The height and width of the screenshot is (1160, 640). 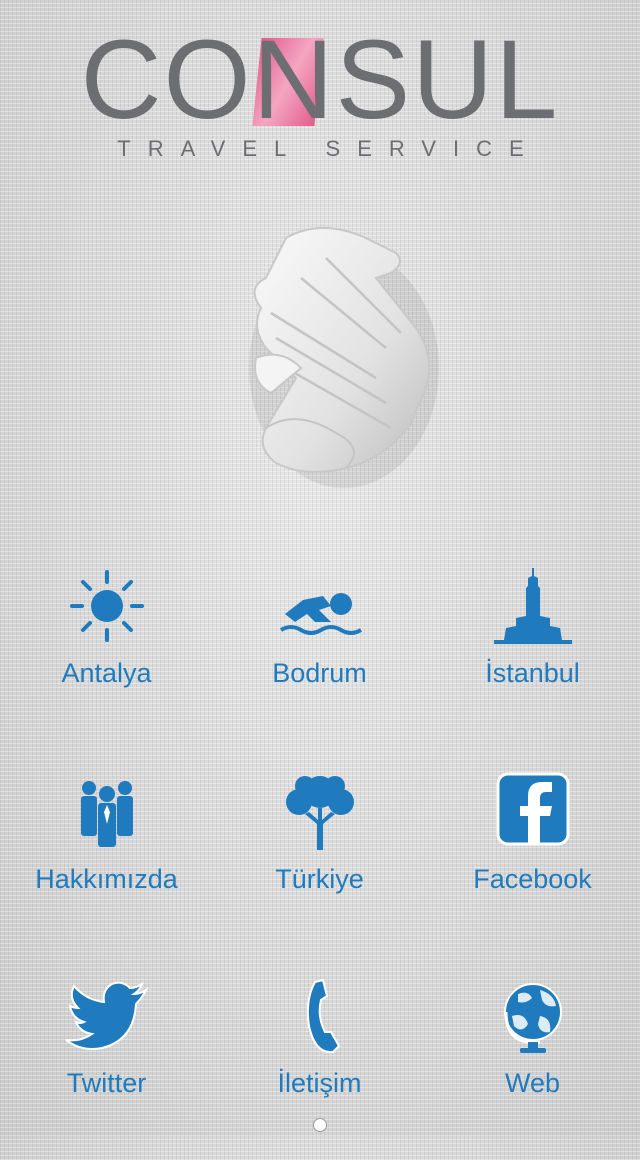 I want to click on phone-icon, so click(x=323, y=1016).